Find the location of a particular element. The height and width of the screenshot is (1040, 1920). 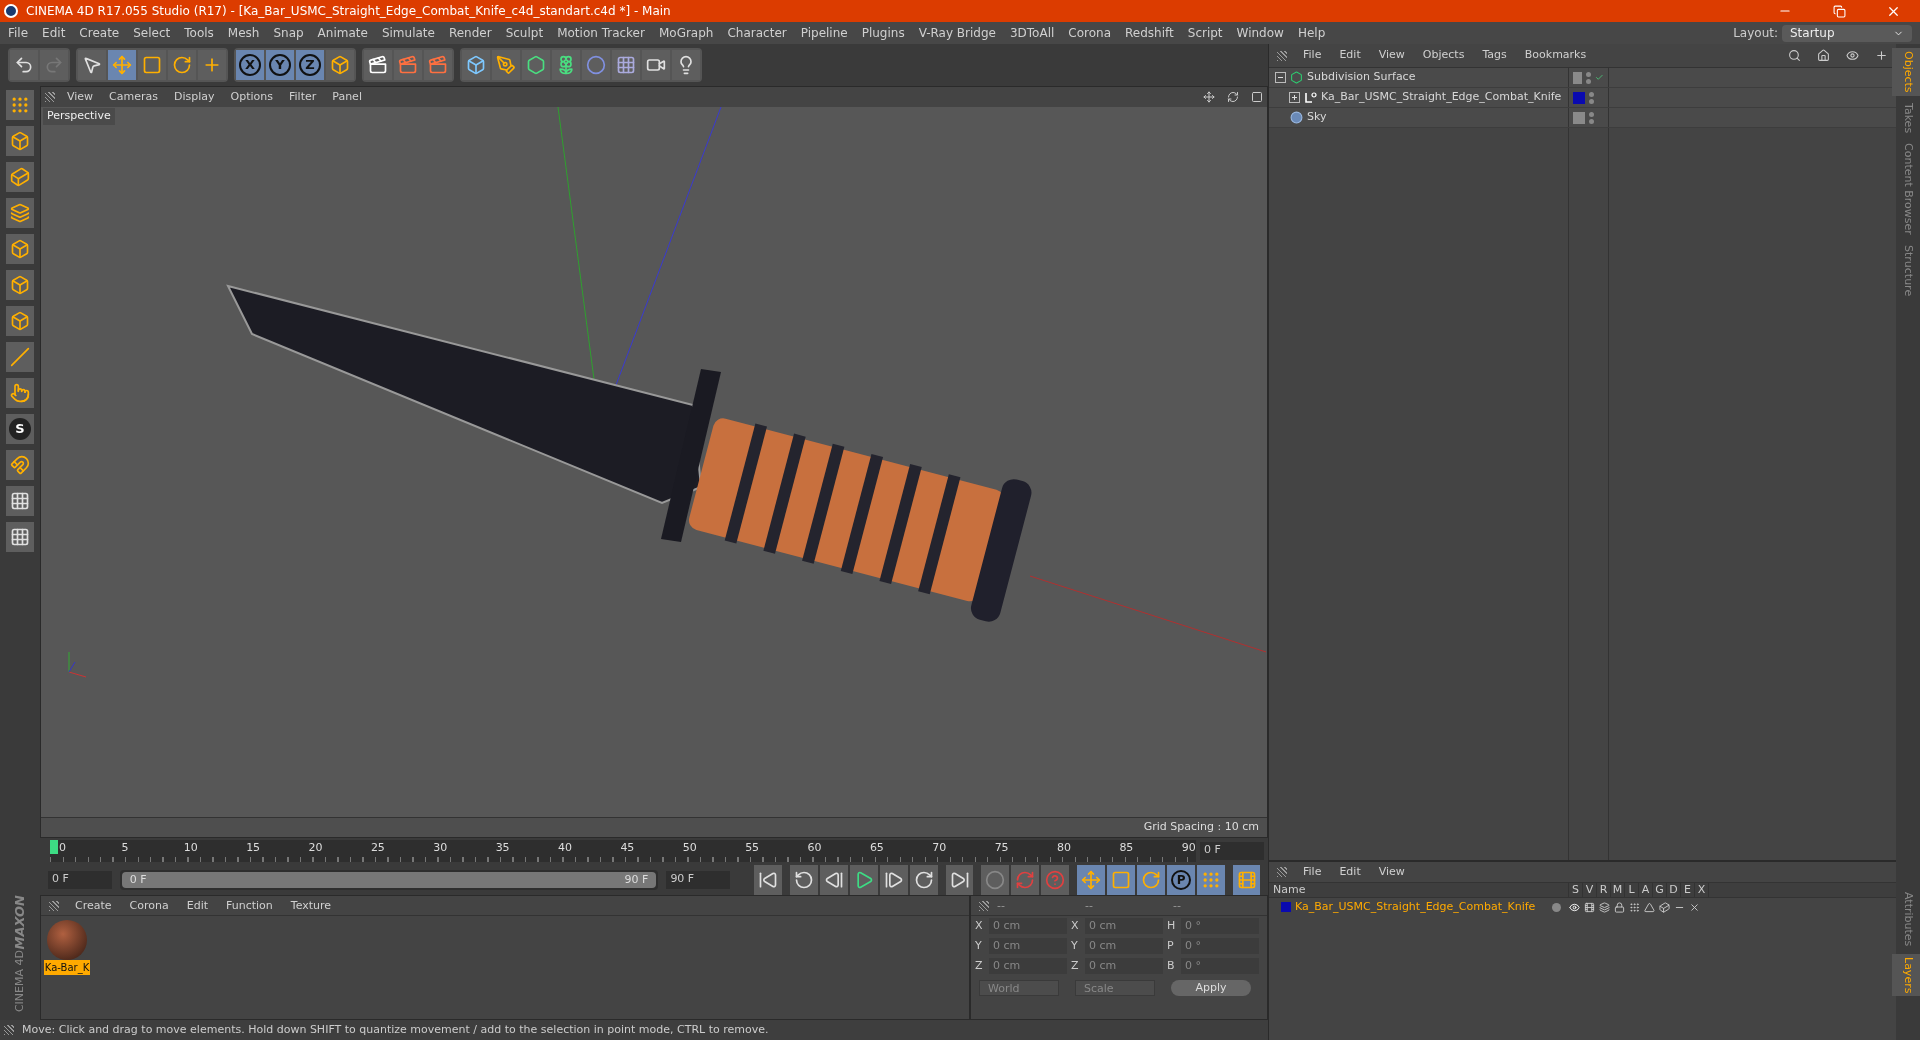

coordinate-system-button is located at coordinates (340, 65).